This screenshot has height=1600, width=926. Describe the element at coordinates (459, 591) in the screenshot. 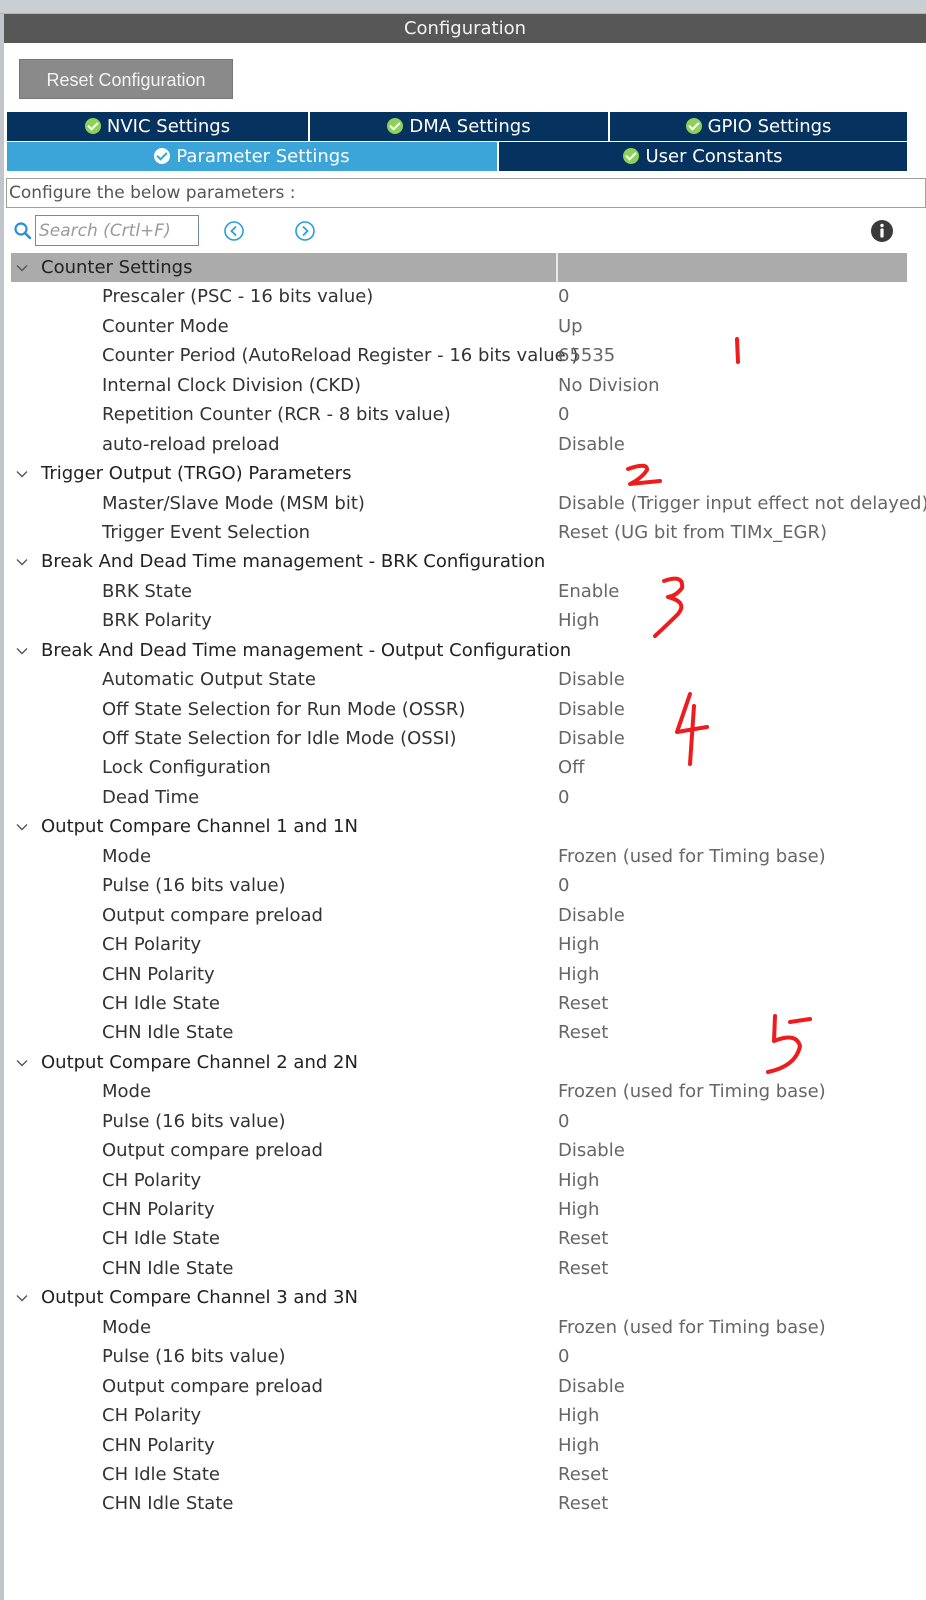

I see `parameter-row: BRK State Enable` at that location.